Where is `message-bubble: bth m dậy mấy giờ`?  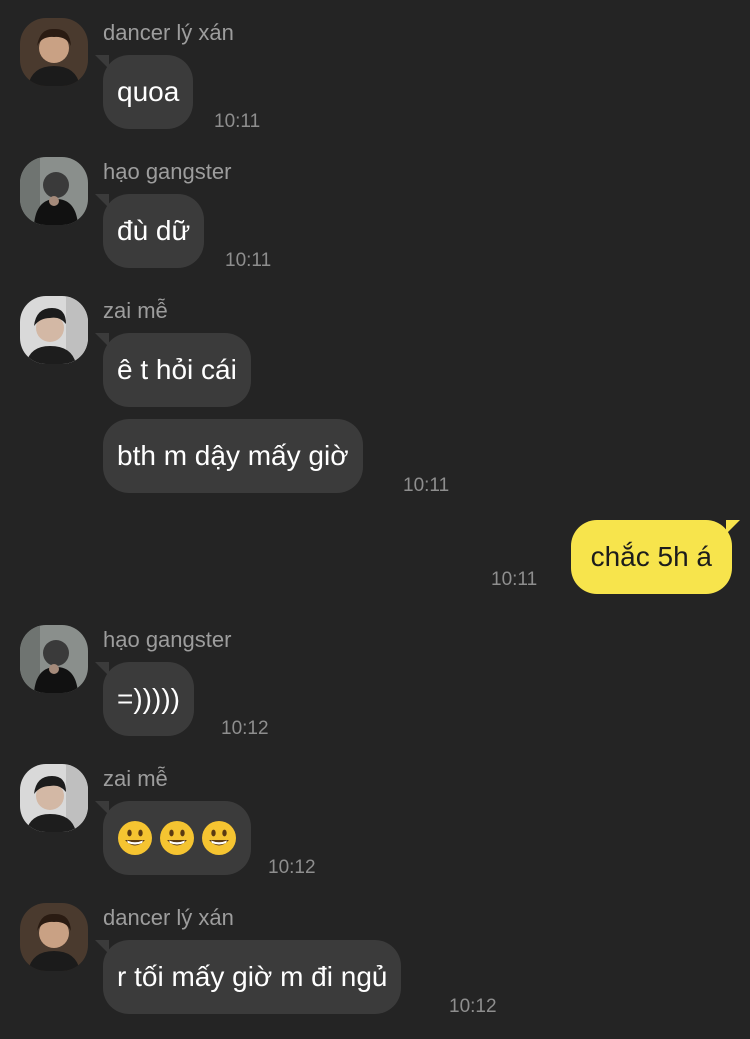
message-bubble: bth m dậy mấy giờ is located at coordinates (233, 456).